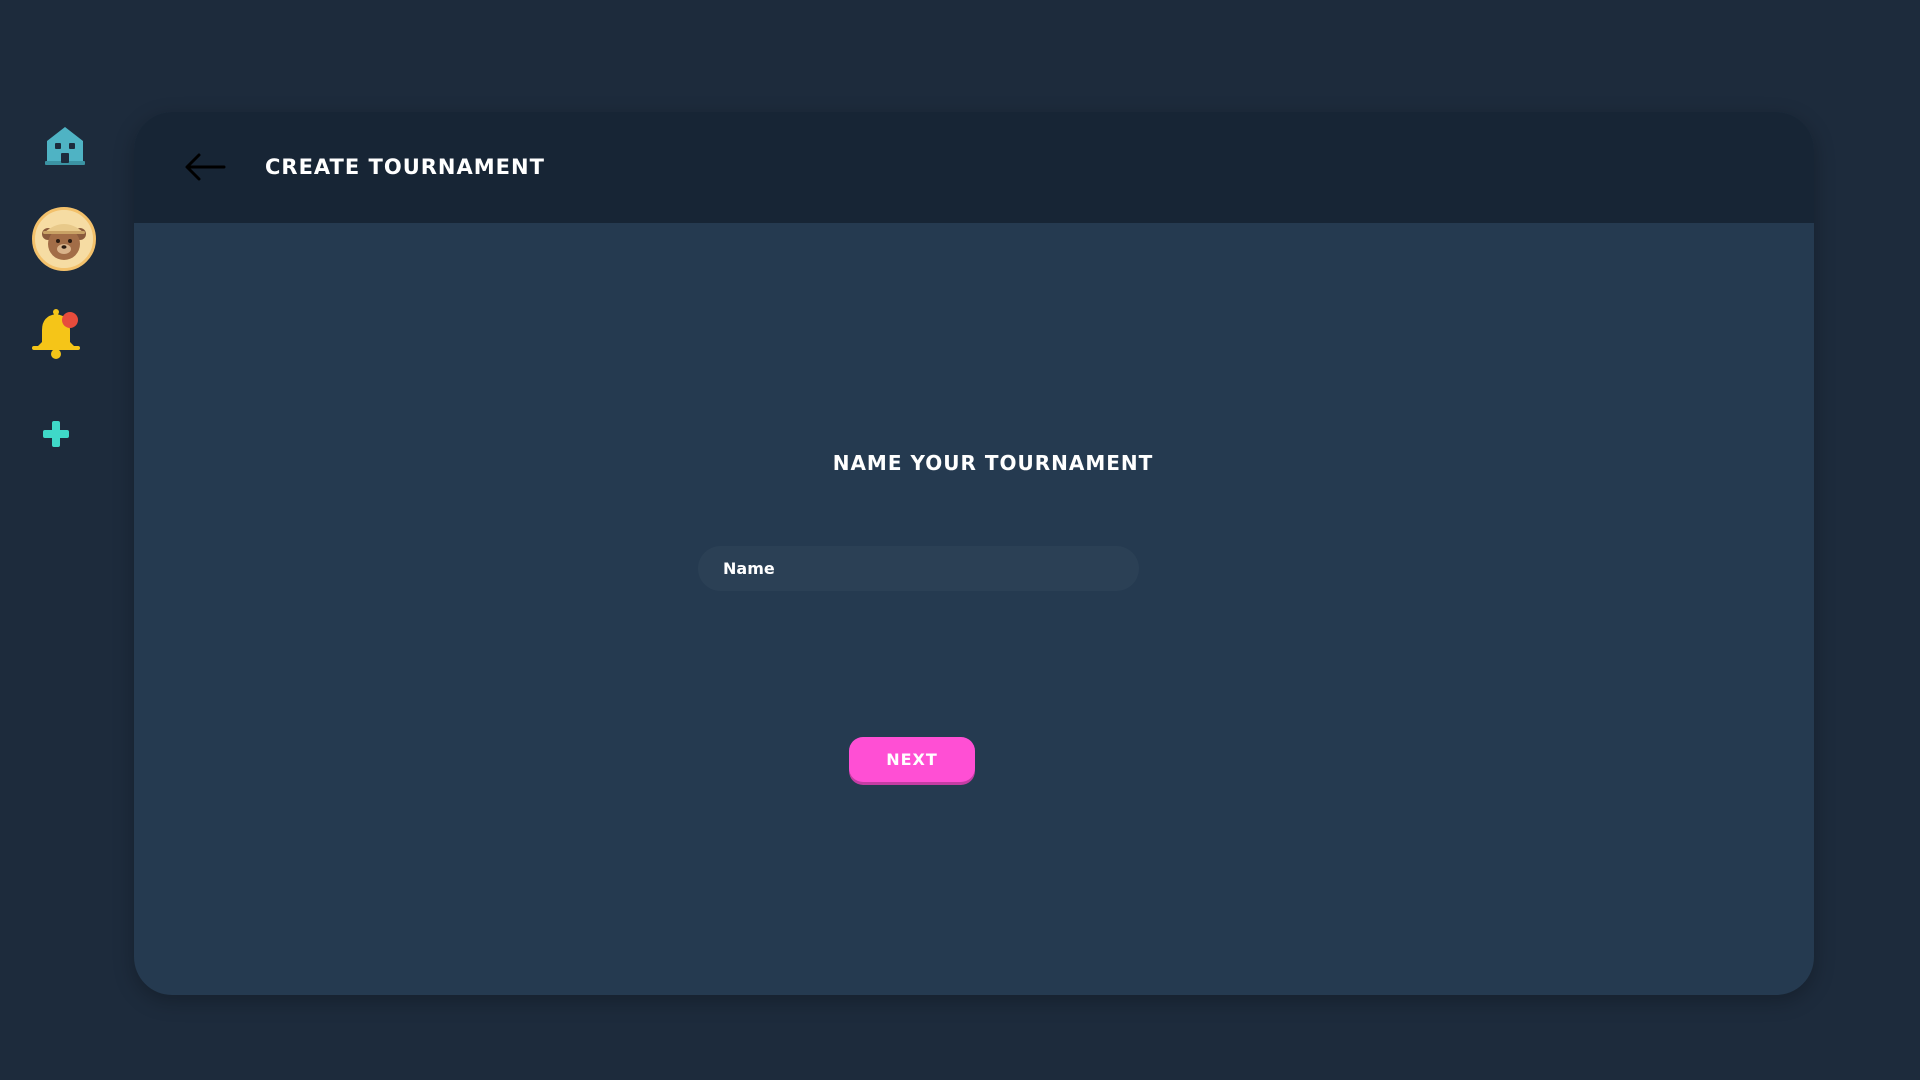 The height and width of the screenshot is (1080, 1920). I want to click on form-title: NAME YOUR TOURNAMENT, so click(993, 463).